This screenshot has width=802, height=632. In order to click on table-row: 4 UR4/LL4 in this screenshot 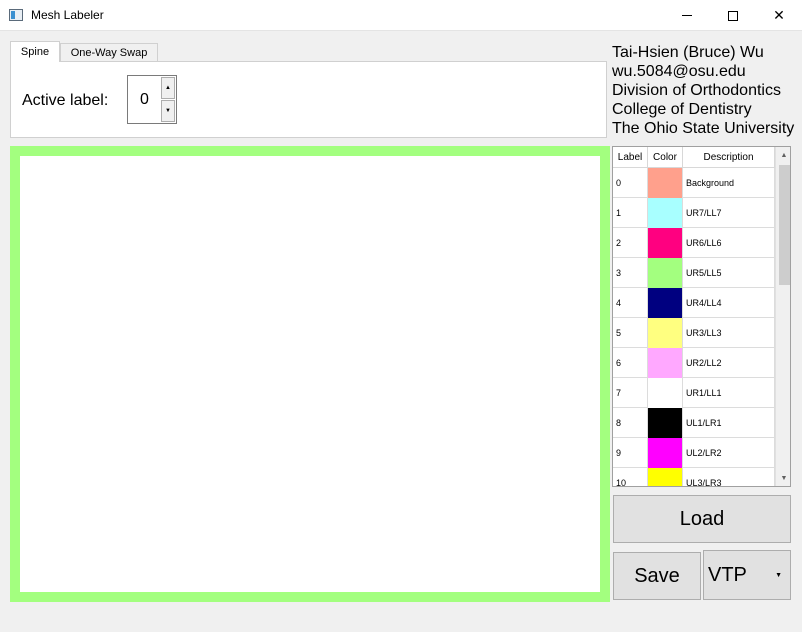, I will do `click(694, 303)`.